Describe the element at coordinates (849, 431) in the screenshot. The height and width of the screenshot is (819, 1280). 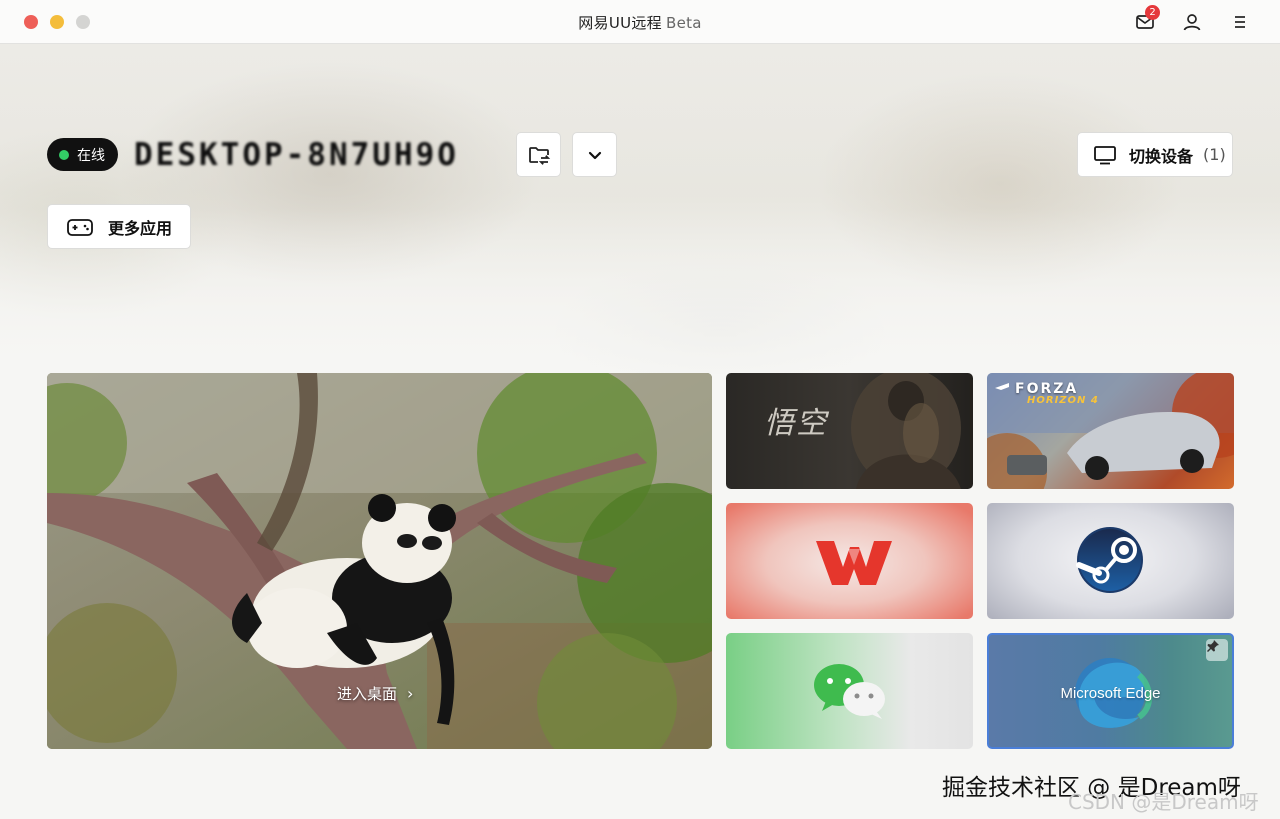
I see `app-tile-wukong: 悟空` at that location.